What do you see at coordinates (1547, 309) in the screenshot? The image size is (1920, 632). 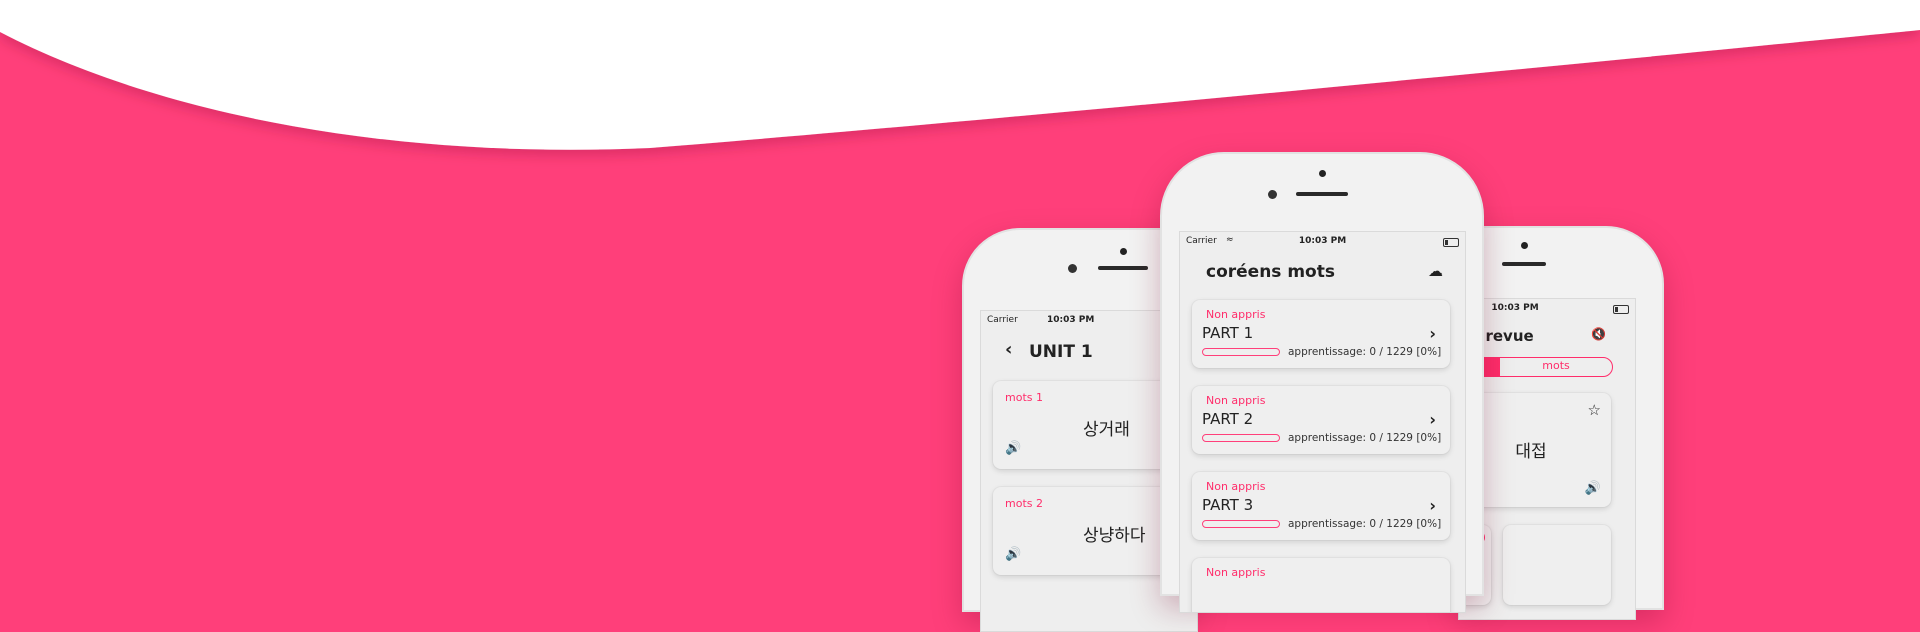 I see `status-bar: 10:03 PM` at bounding box center [1547, 309].